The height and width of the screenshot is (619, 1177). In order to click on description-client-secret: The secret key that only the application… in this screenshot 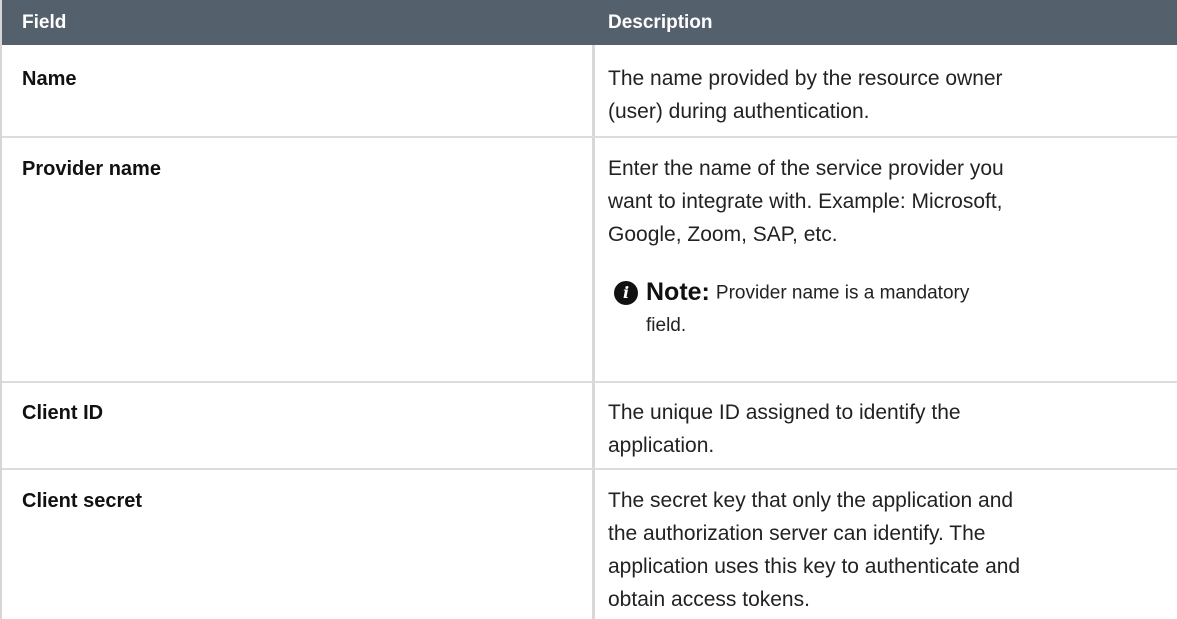, I will do `click(888, 550)`.